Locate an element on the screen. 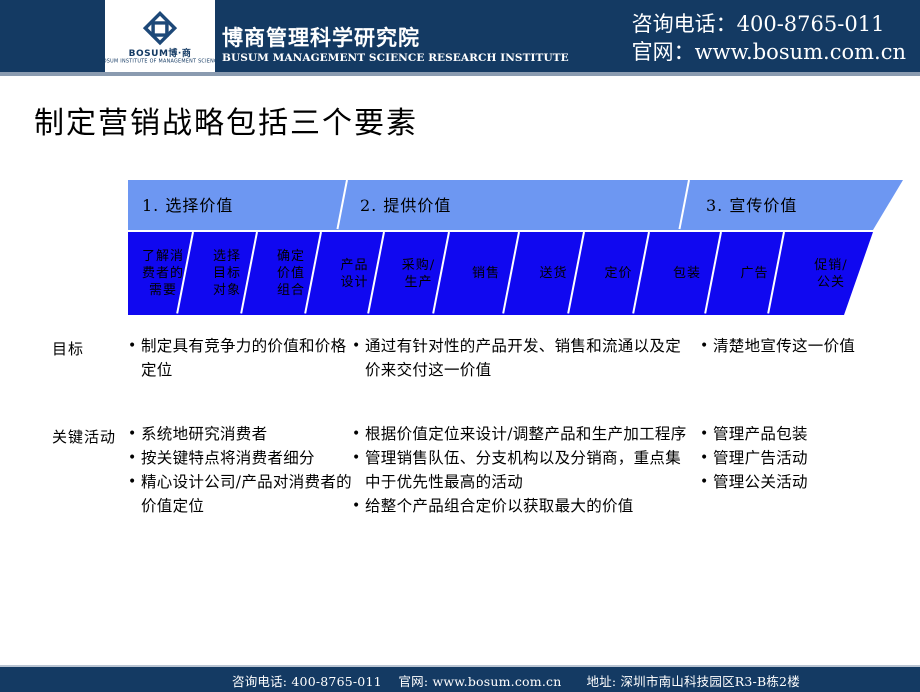 The width and height of the screenshot is (920, 692). activity-segment: 促销/ 公关 is located at coordinates (831, 273).